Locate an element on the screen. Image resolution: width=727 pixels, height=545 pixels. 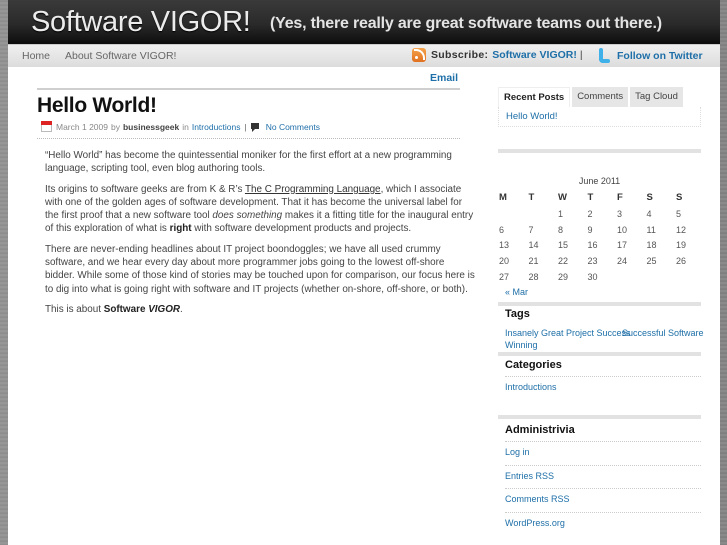
calendar-day: 19 is located at coordinates (681, 245).